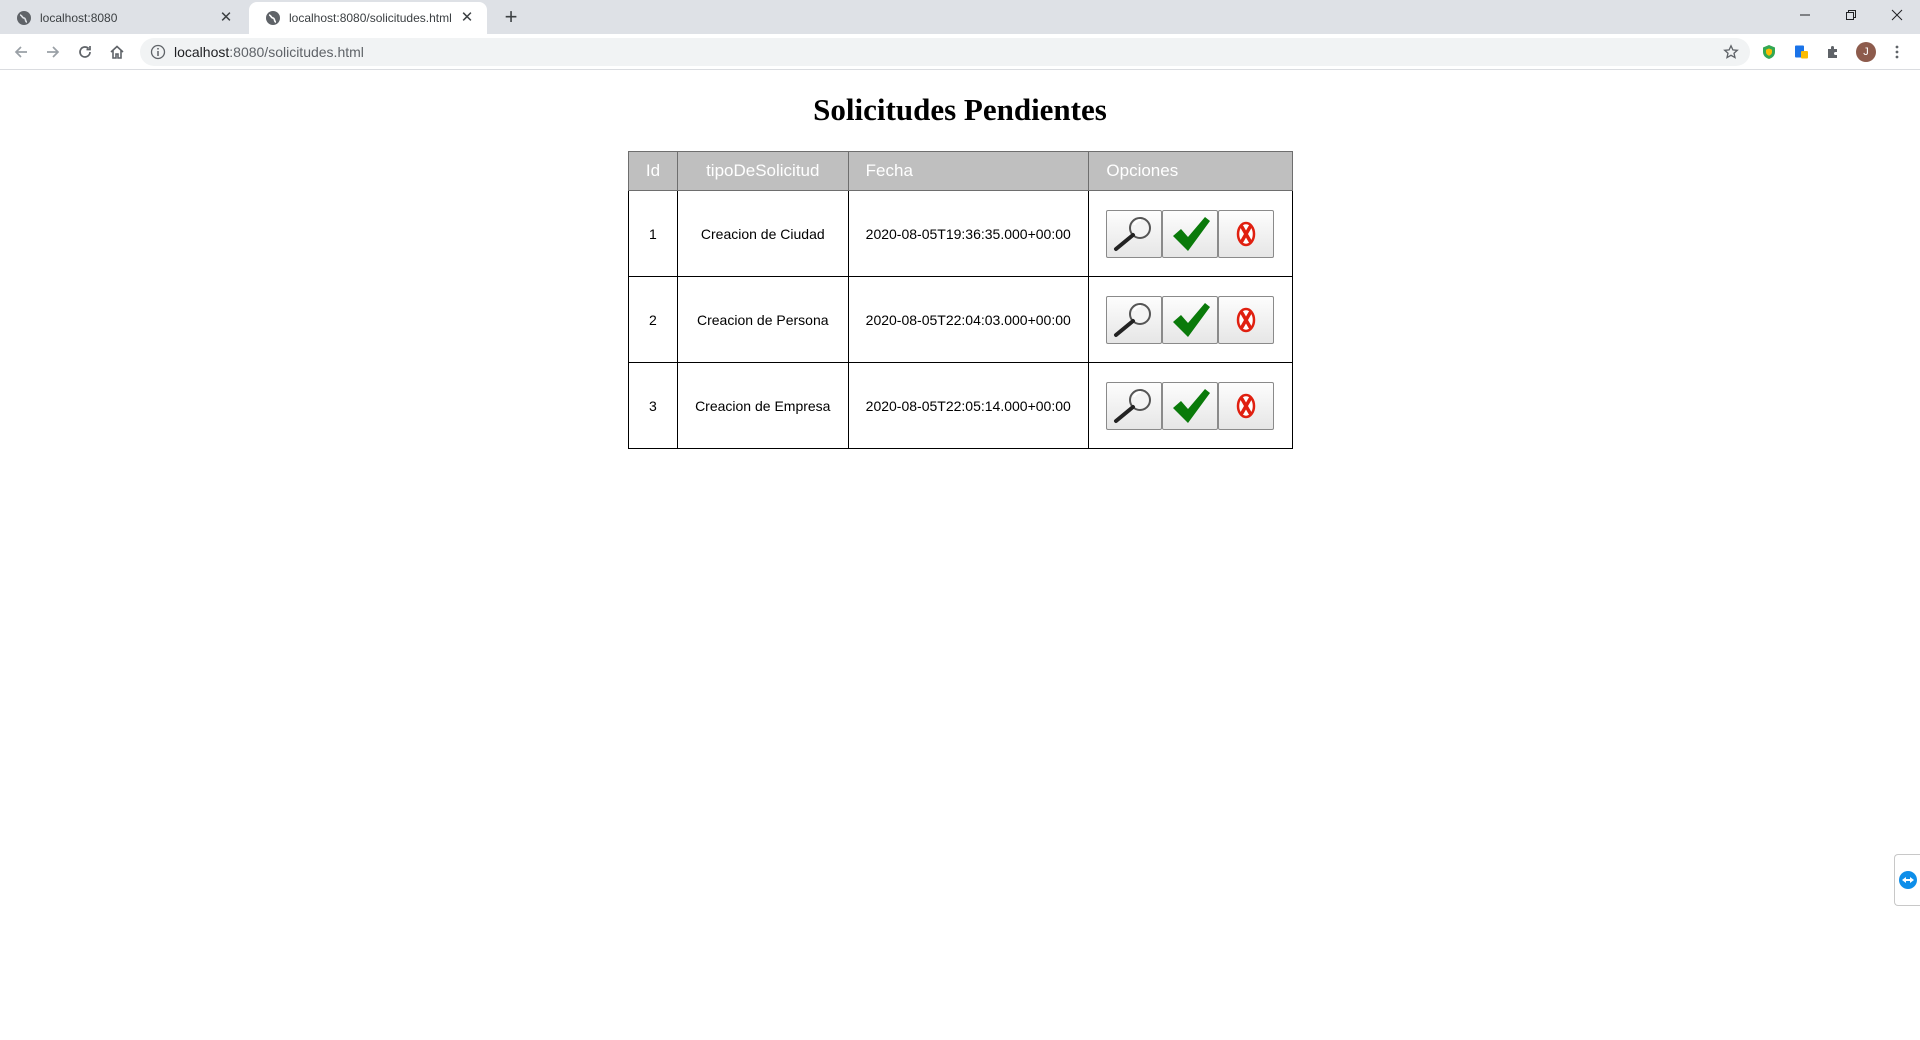  What do you see at coordinates (968, 405) in the screenshot?
I see `cell-fecha: 2020-08-05T22:05:14.000+00:00` at bounding box center [968, 405].